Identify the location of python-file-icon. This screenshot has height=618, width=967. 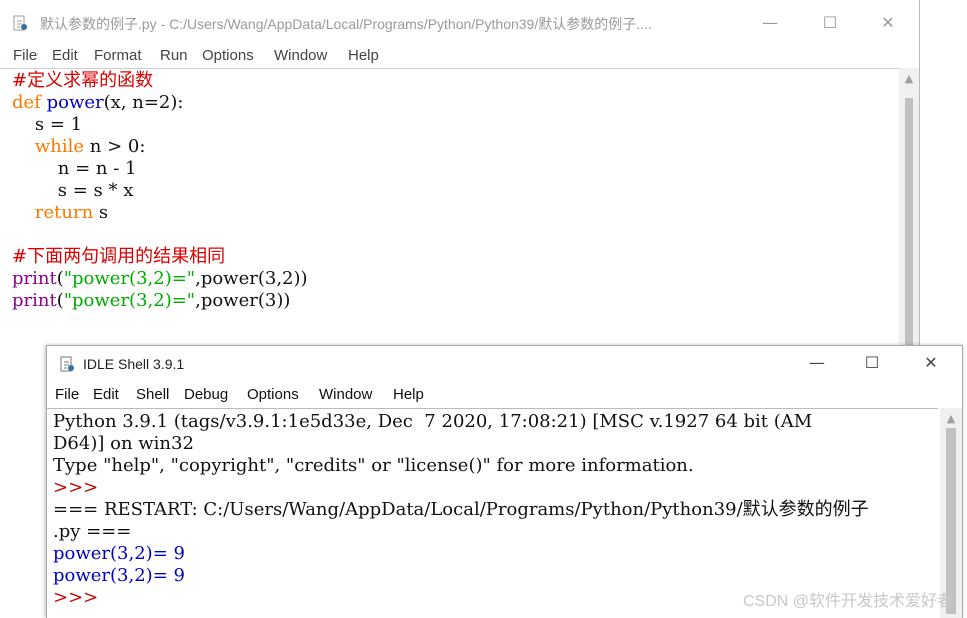
(20, 23).